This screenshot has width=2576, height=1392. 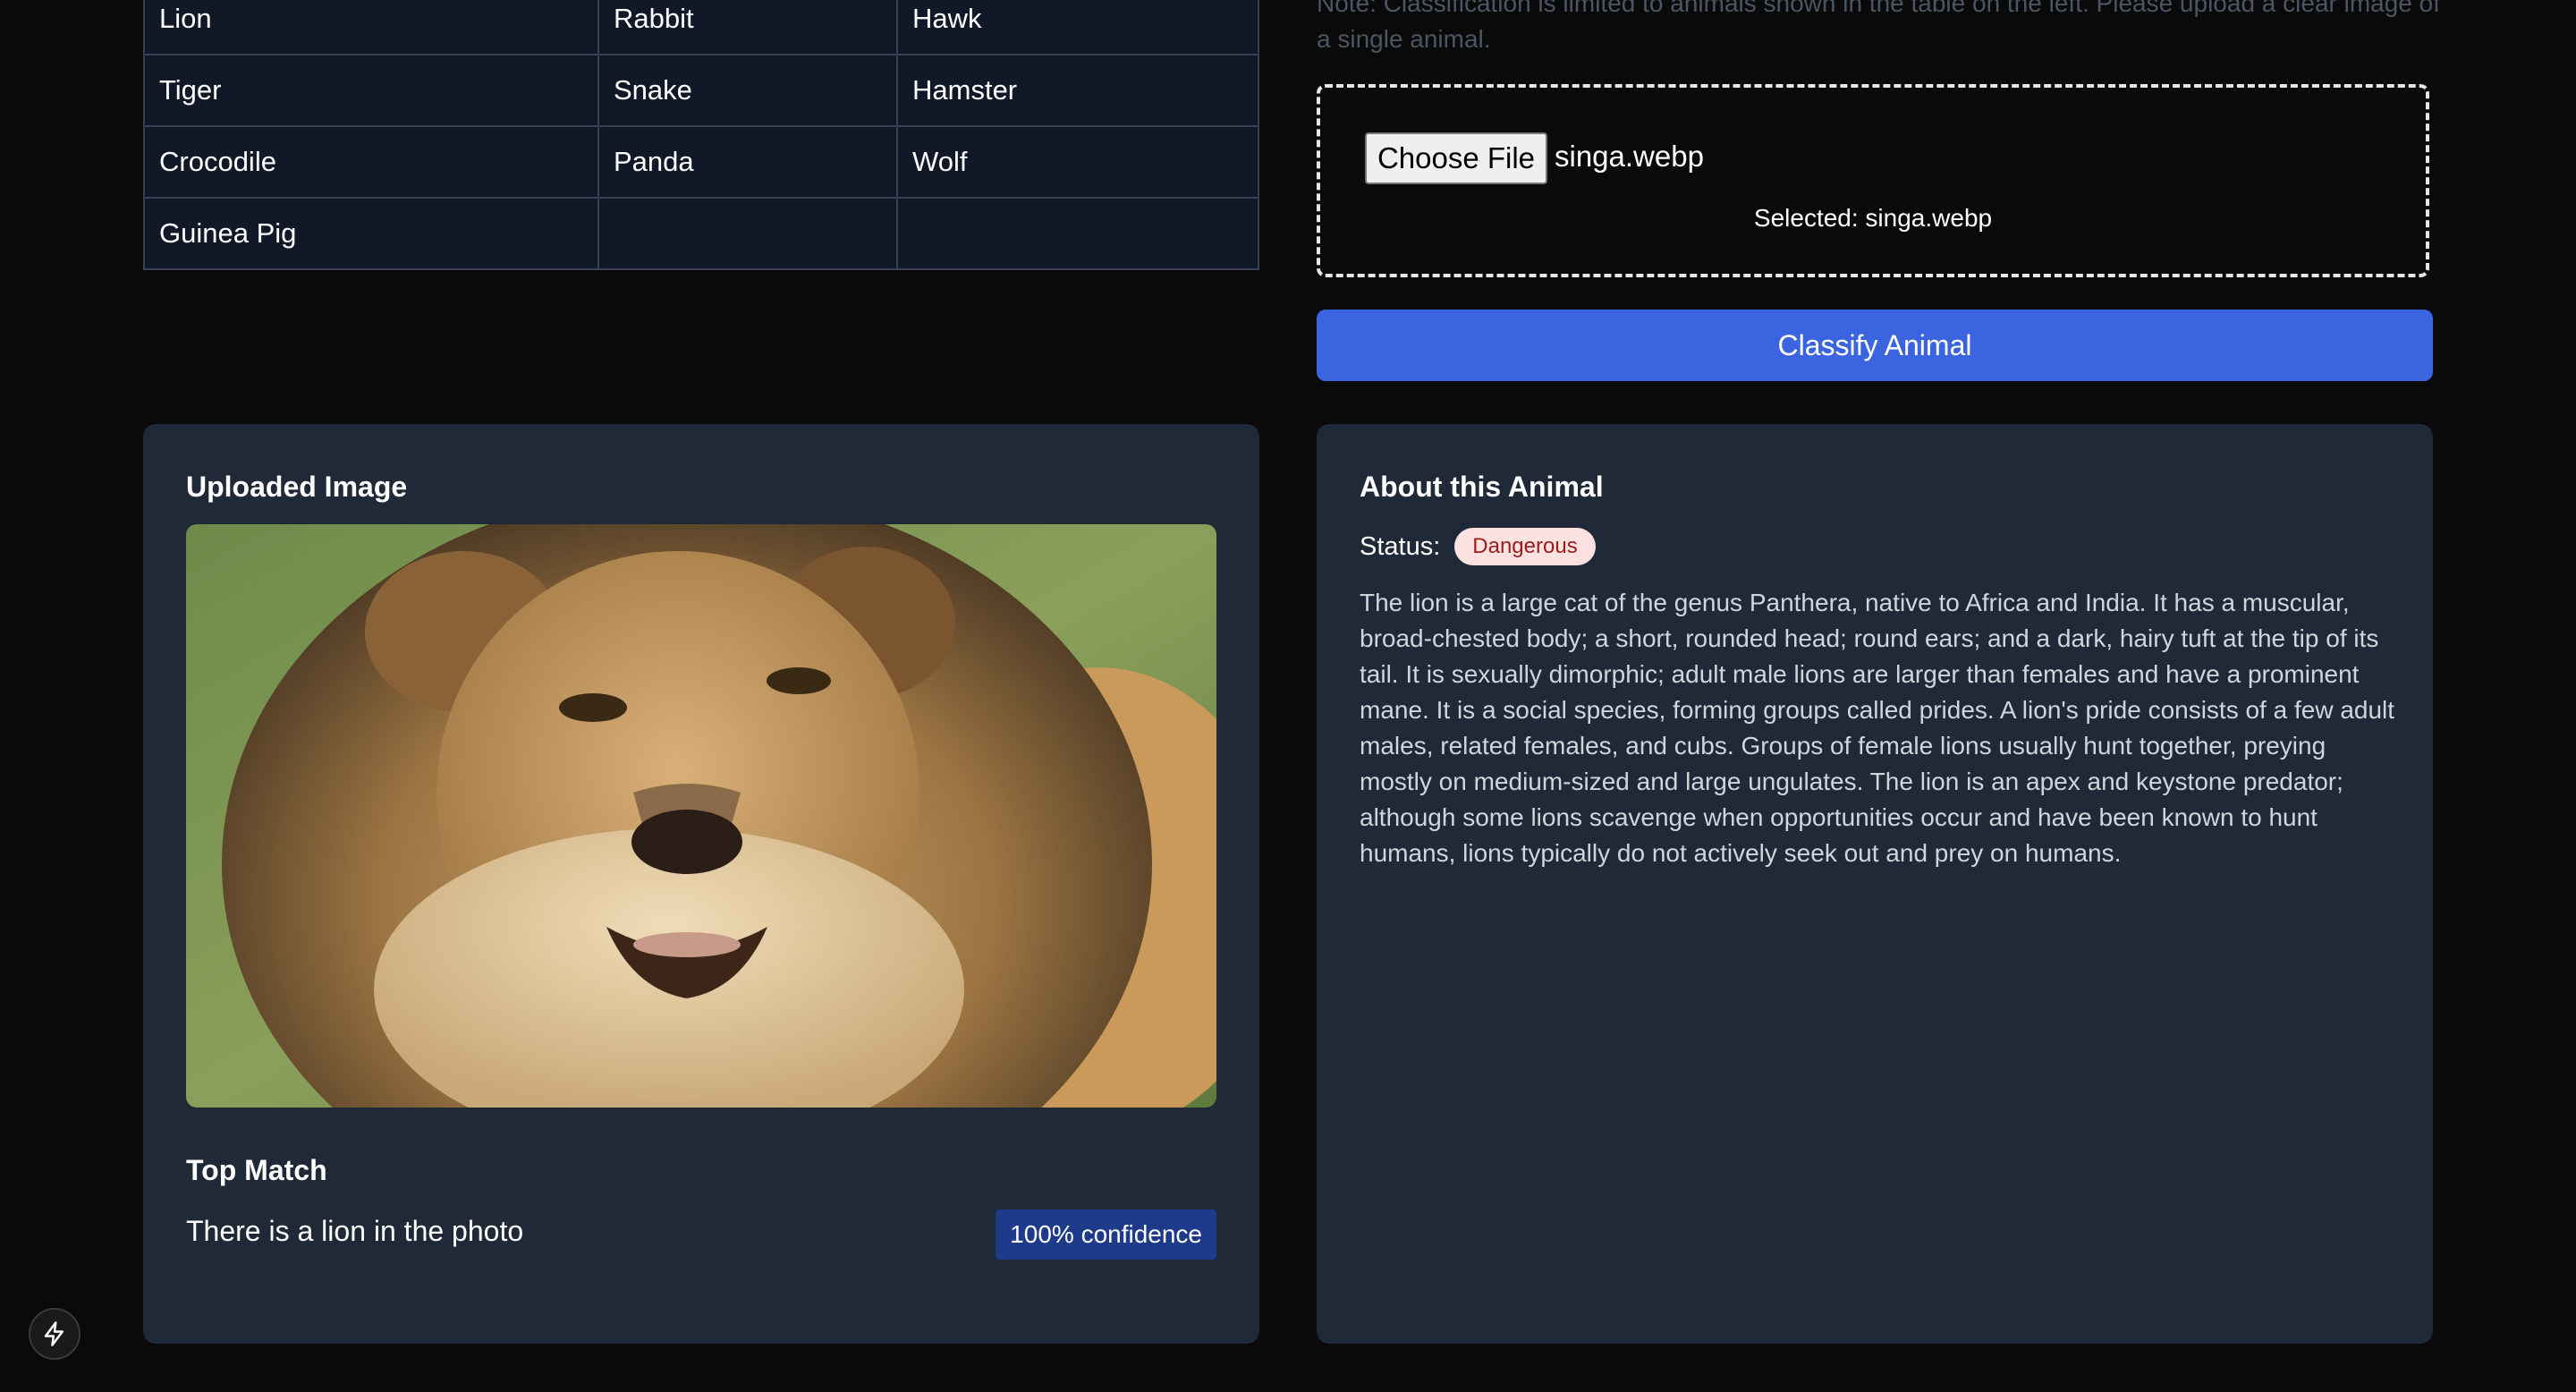 What do you see at coordinates (1873, 218) in the screenshot?
I see `selected-file-text: Selected: singa.webp` at bounding box center [1873, 218].